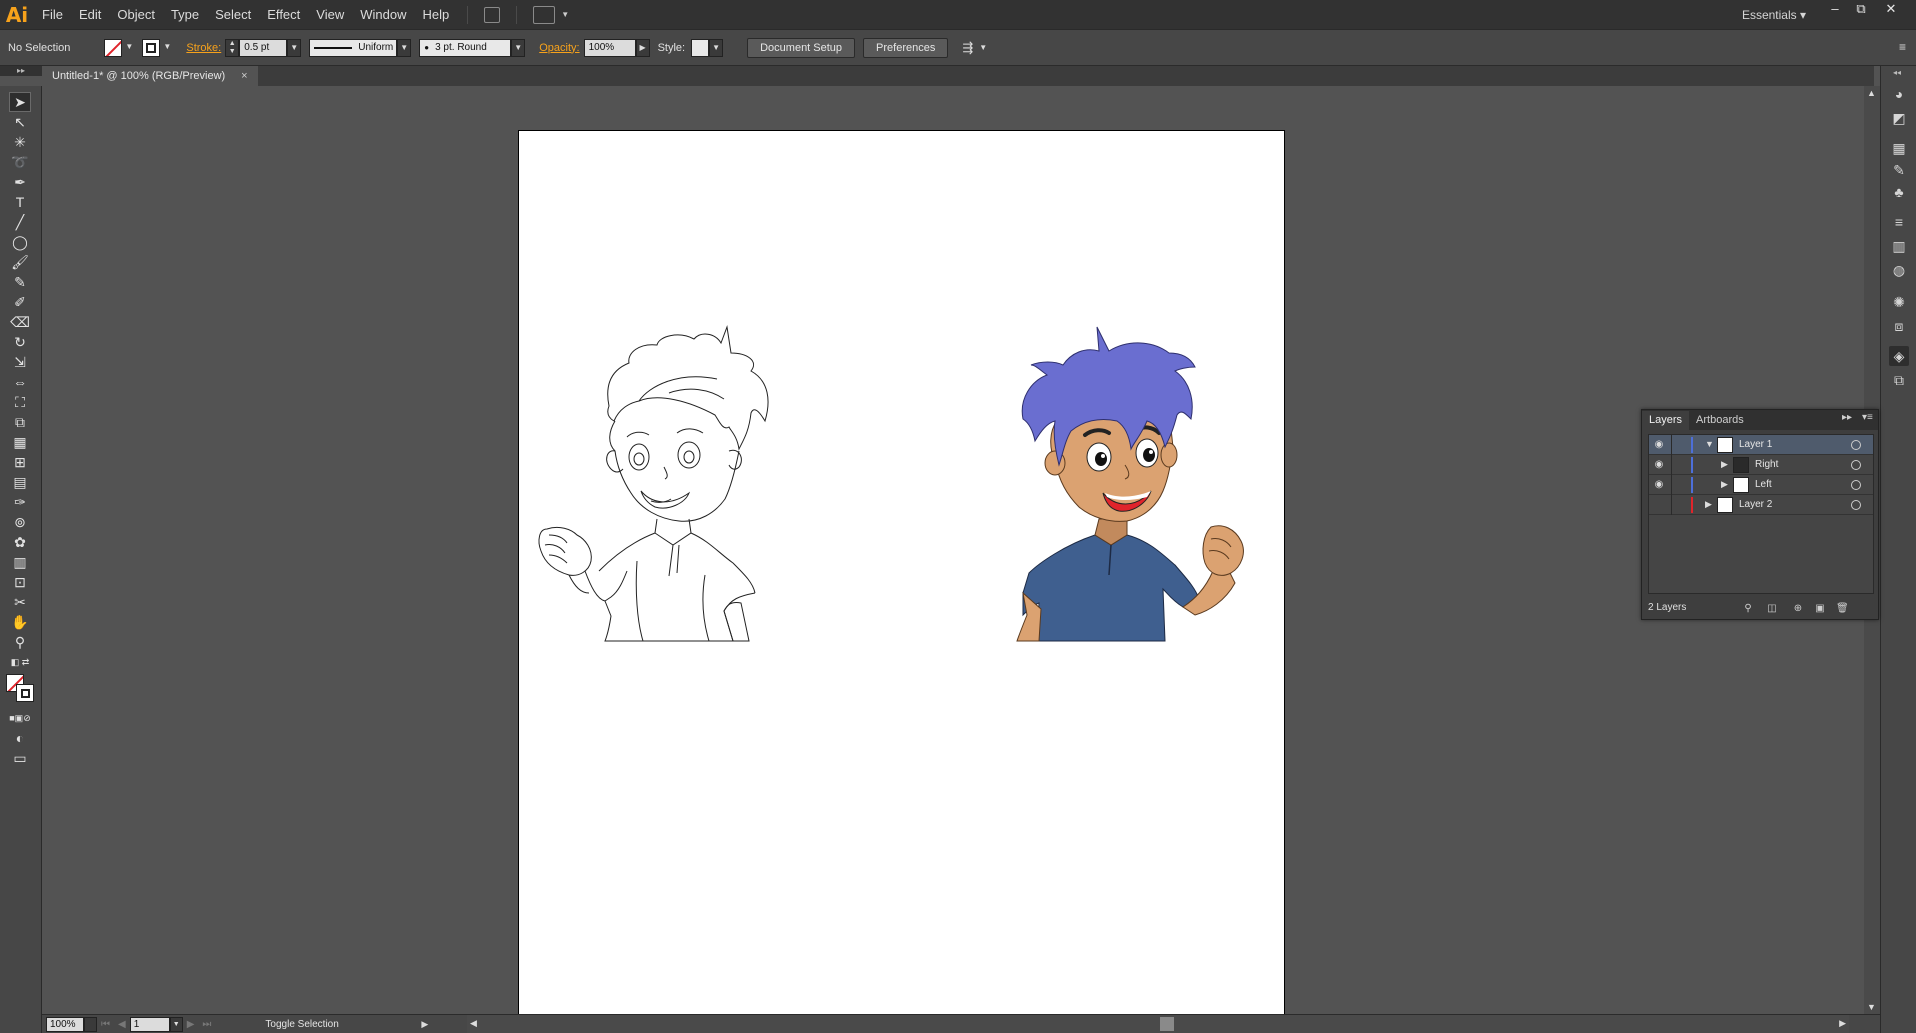 Image resolution: width=1916 pixels, height=1033 pixels. Describe the element at coordinates (203, 48) in the screenshot. I see `stroke-label: Stroke:` at that location.